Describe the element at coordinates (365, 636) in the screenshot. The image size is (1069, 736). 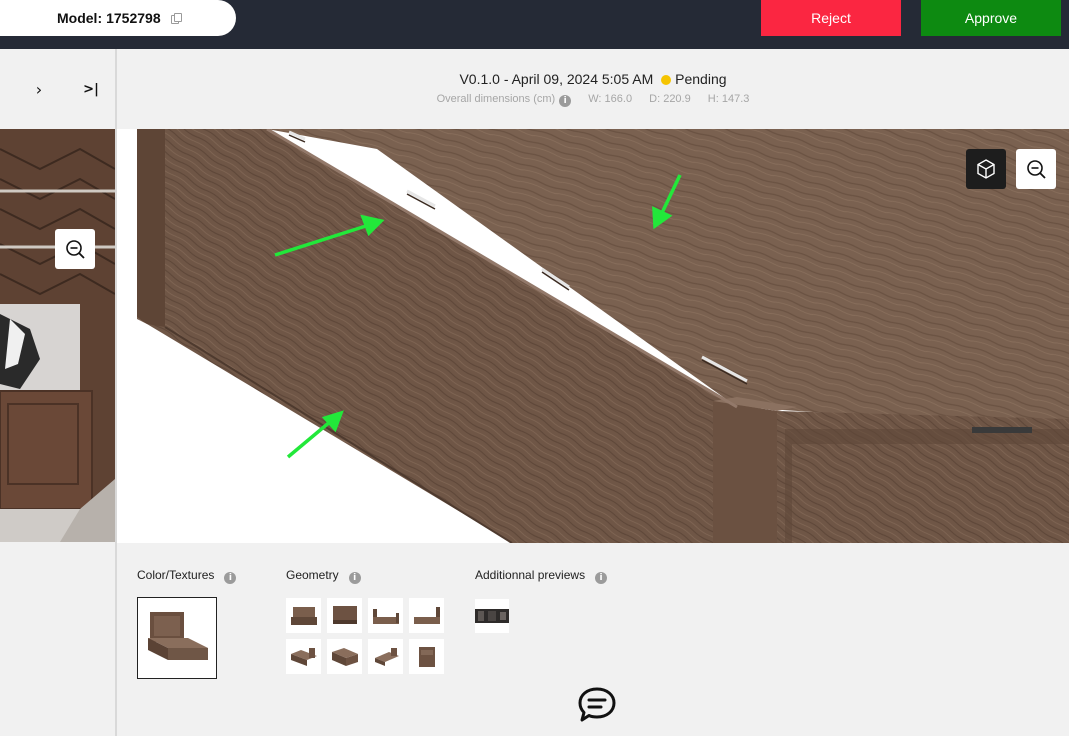
I see `geometry-thumbnails` at that location.